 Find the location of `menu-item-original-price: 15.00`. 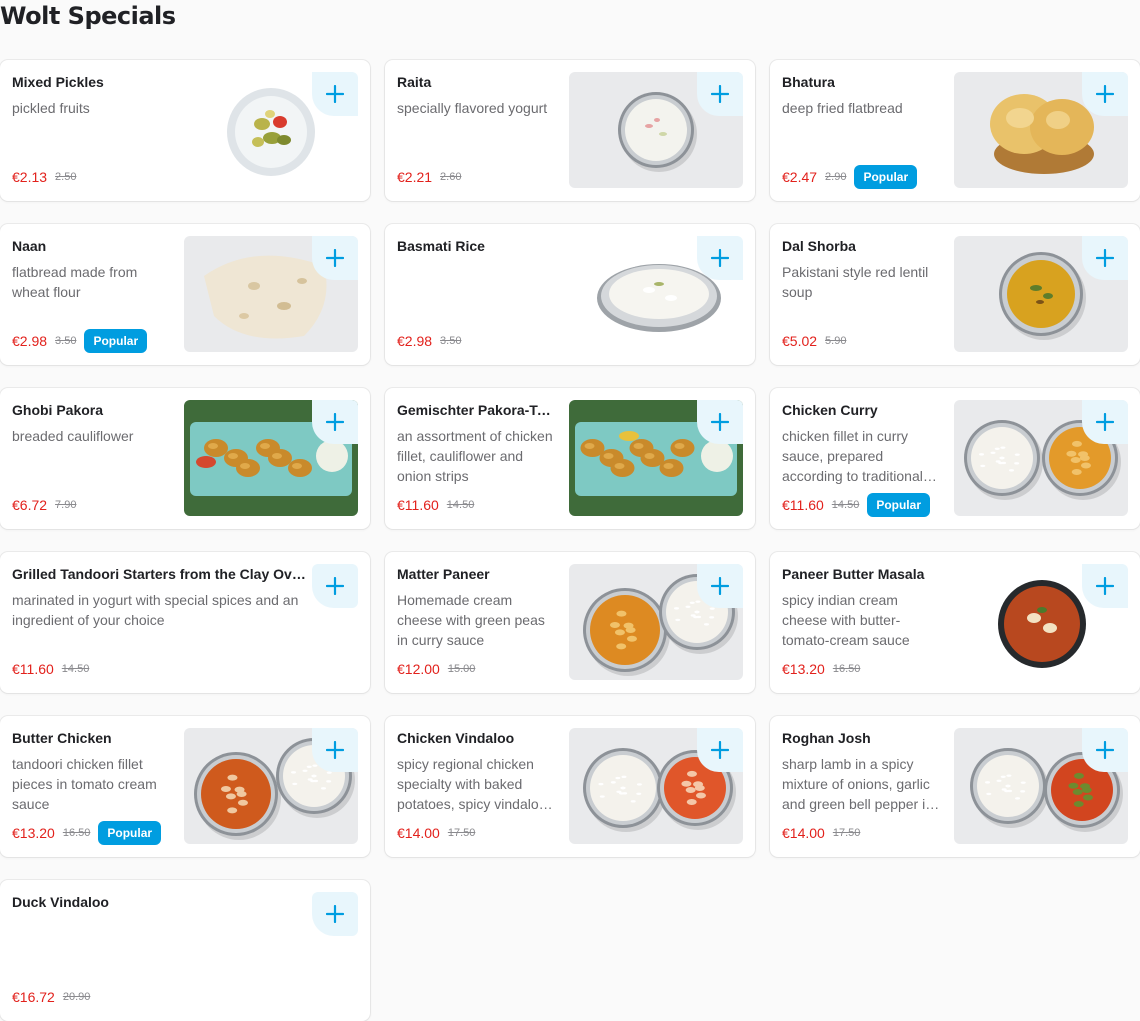

menu-item-original-price: 15.00 is located at coordinates (461, 669).